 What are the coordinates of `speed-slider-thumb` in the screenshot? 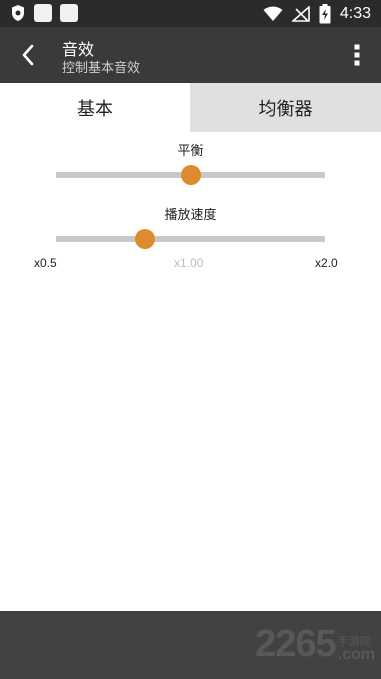 It's located at (144, 239).